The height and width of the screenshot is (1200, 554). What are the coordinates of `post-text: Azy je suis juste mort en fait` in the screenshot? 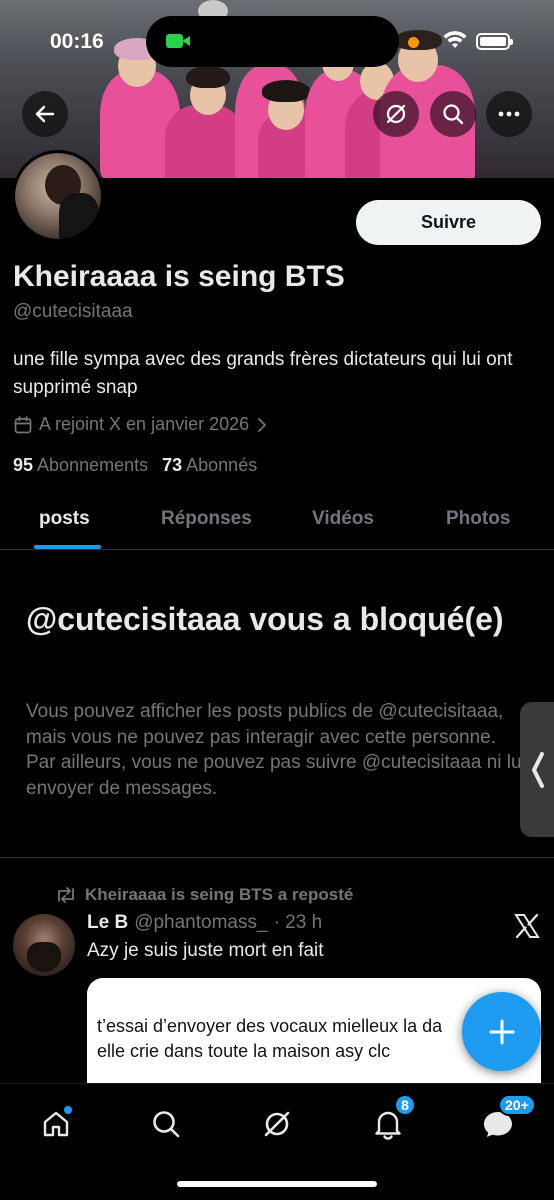 It's located at (205, 950).